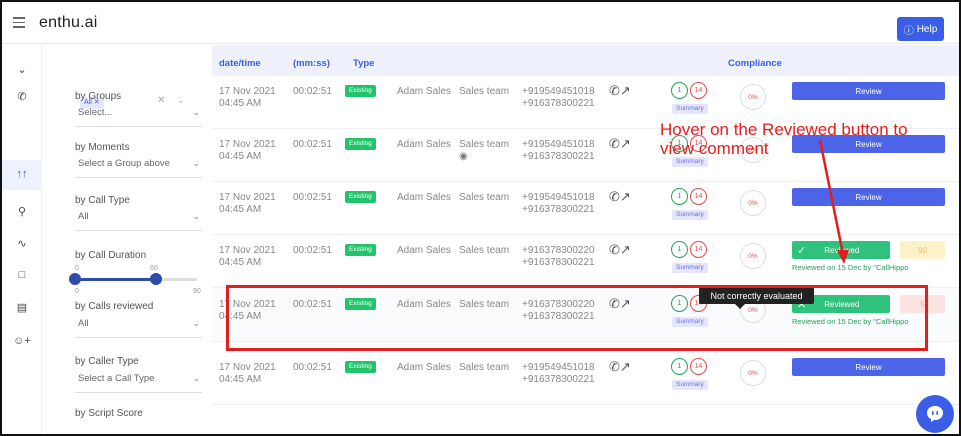 This screenshot has width=961, height=436. Describe the element at coordinates (83, 323) in the screenshot. I see `calls-reviewed-select-value: All` at that location.